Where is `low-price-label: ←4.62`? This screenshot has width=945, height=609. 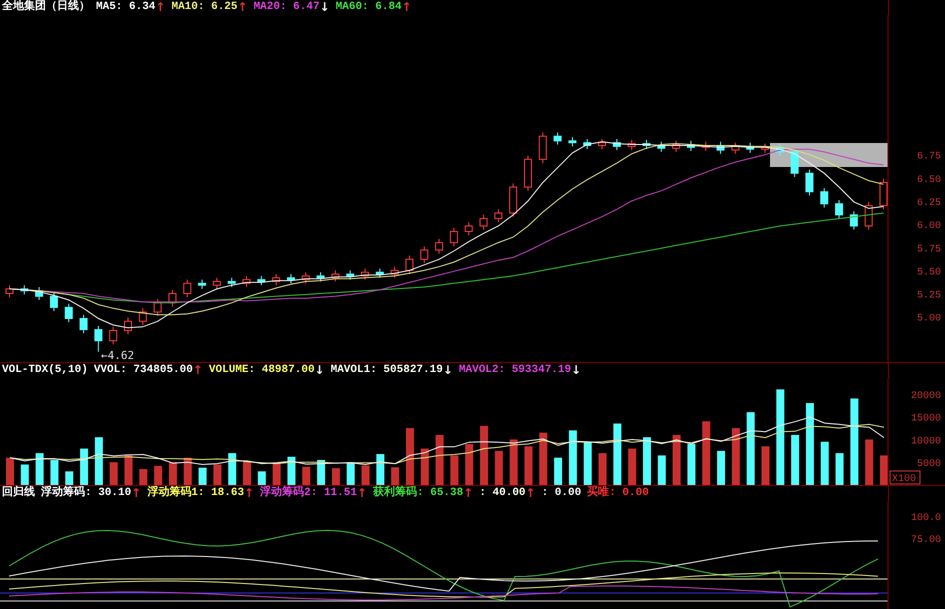
low-price-label: ←4.62 is located at coordinates (117, 355).